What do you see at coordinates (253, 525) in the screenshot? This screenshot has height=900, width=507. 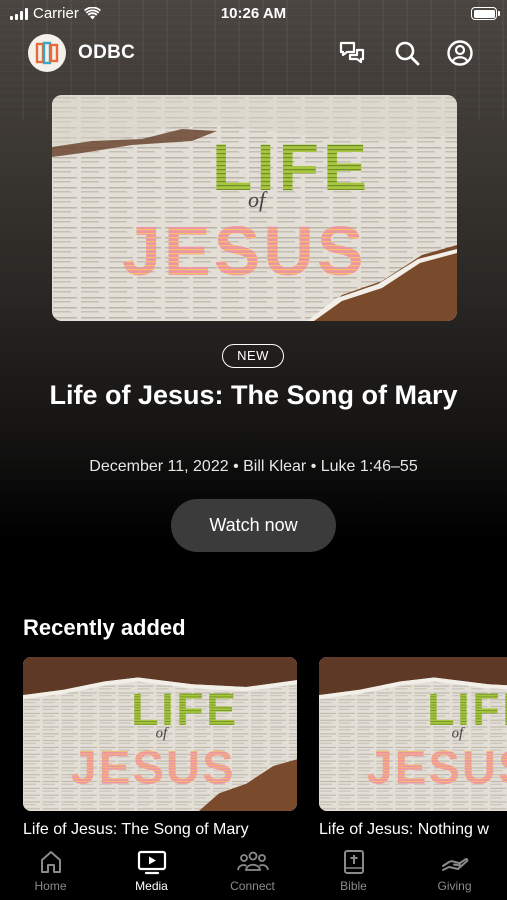 I see `watch-now-button: Watch now` at bounding box center [253, 525].